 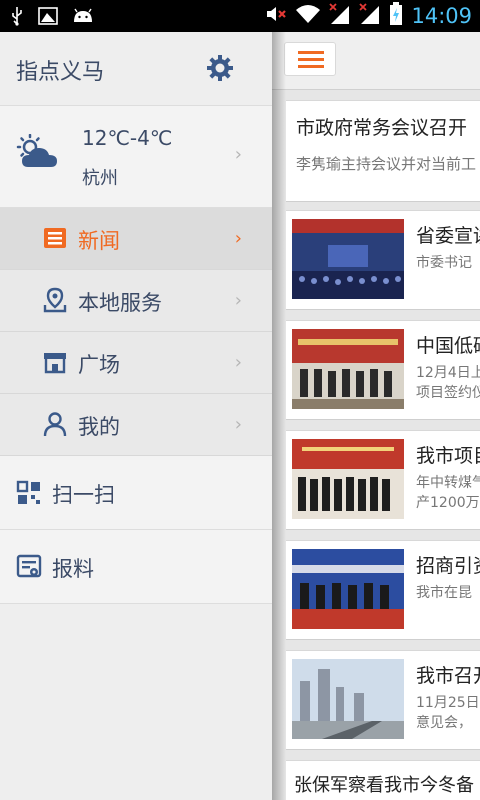 What do you see at coordinates (441, 16) in the screenshot?
I see `clock: 14:09` at bounding box center [441, 16].